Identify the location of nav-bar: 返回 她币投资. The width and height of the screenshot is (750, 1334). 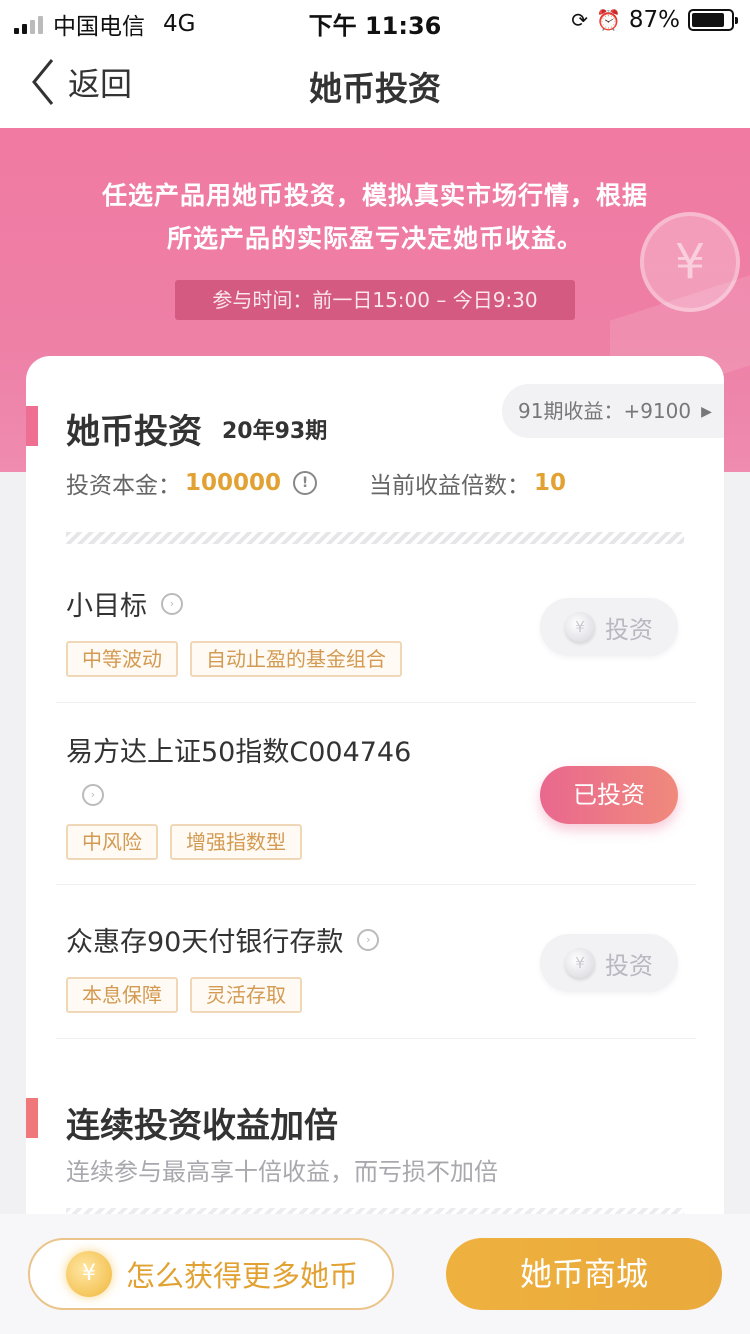
(375, 84).